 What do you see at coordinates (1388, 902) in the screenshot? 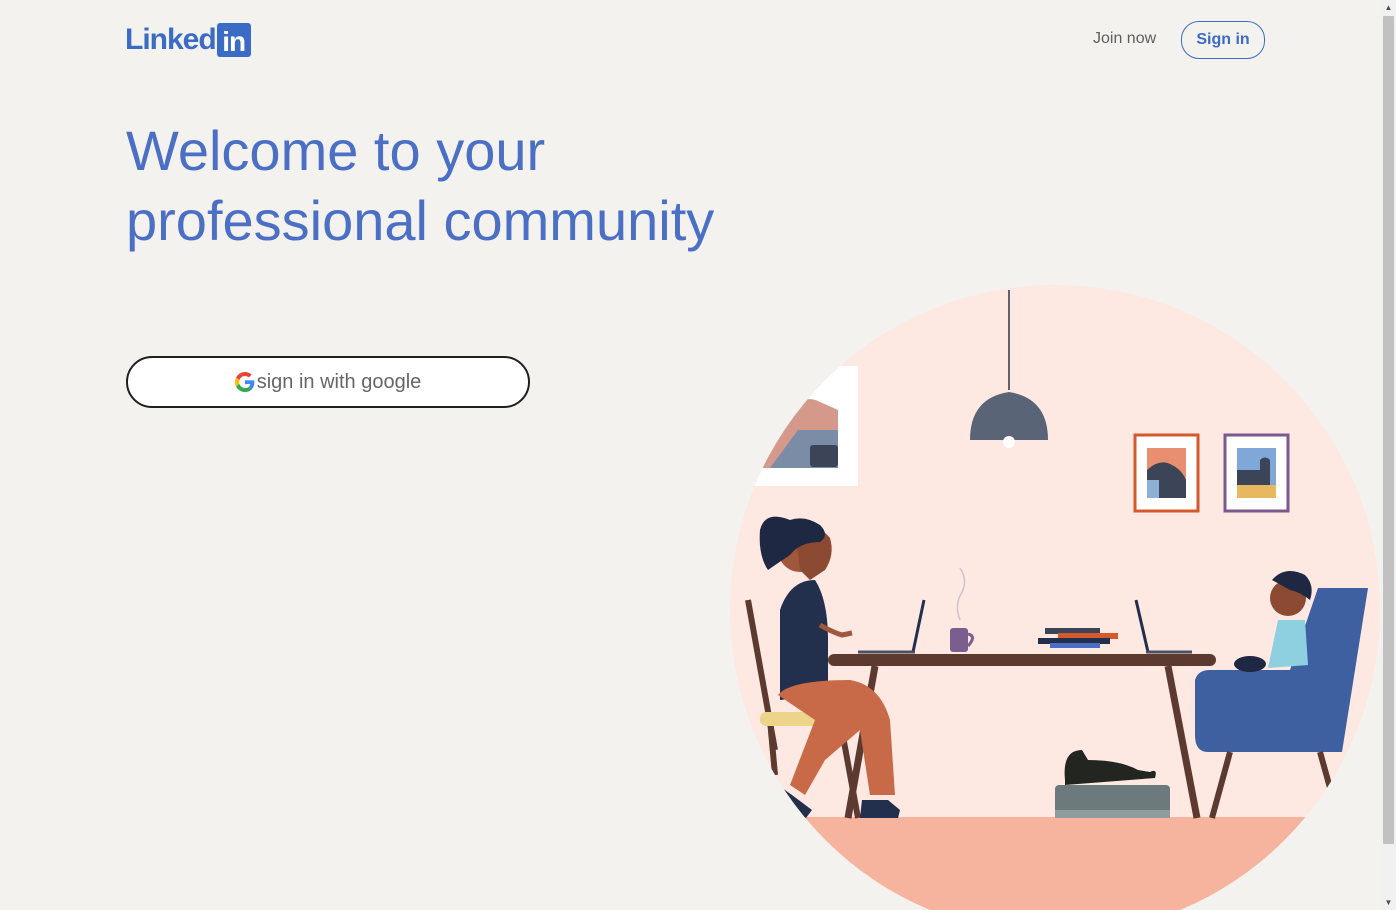
I see `arrow-down-icon: ▼` at bounding box center [1388, 902].